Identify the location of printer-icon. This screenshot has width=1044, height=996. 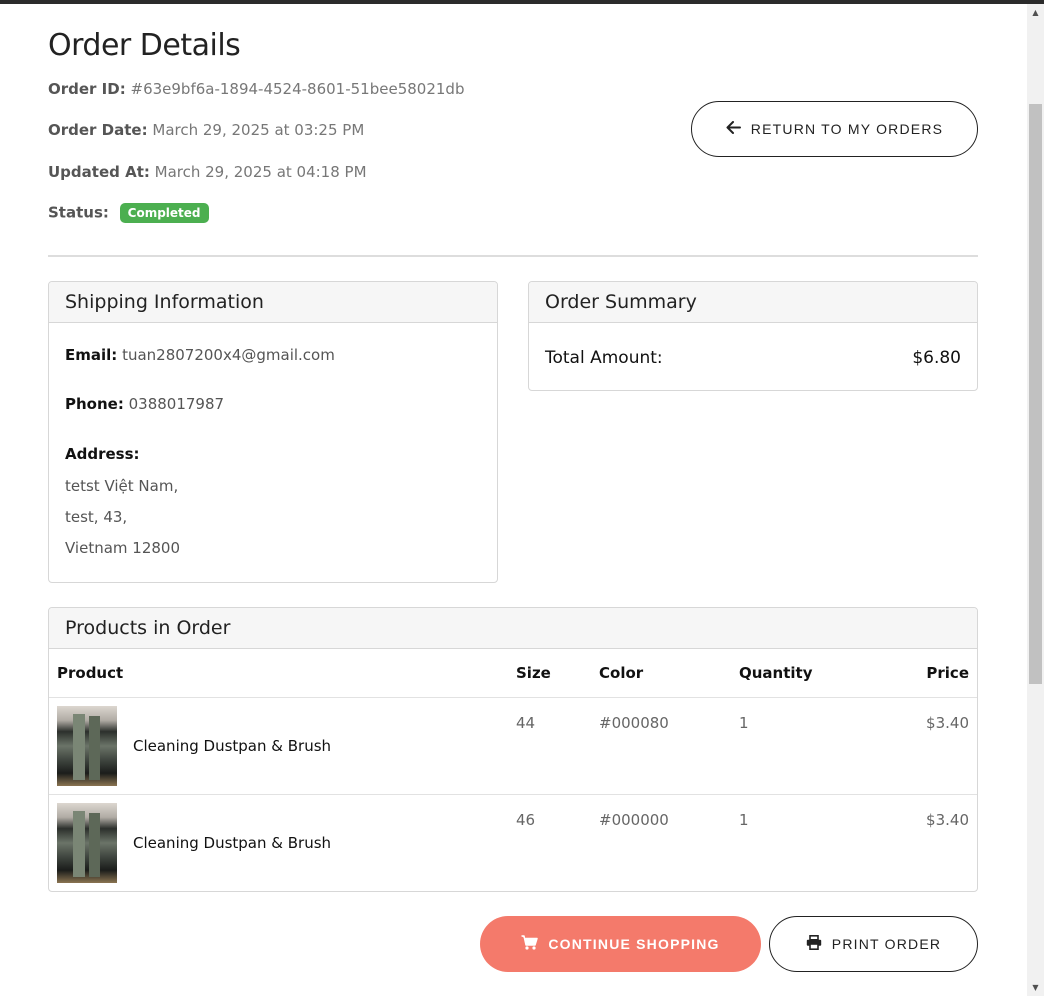
(814, 944).